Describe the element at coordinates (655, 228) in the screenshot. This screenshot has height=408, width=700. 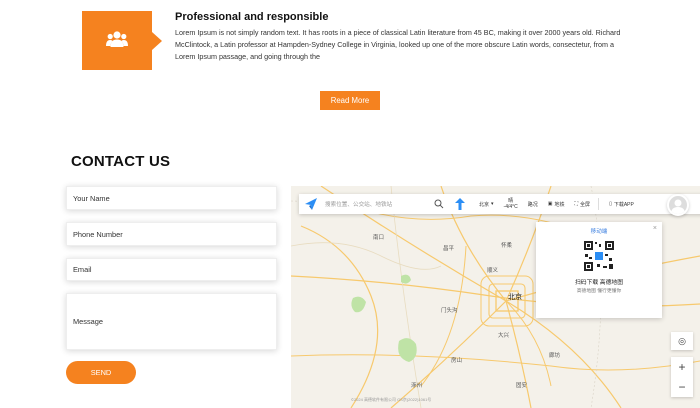
I see `close-icon: ×` at that location.